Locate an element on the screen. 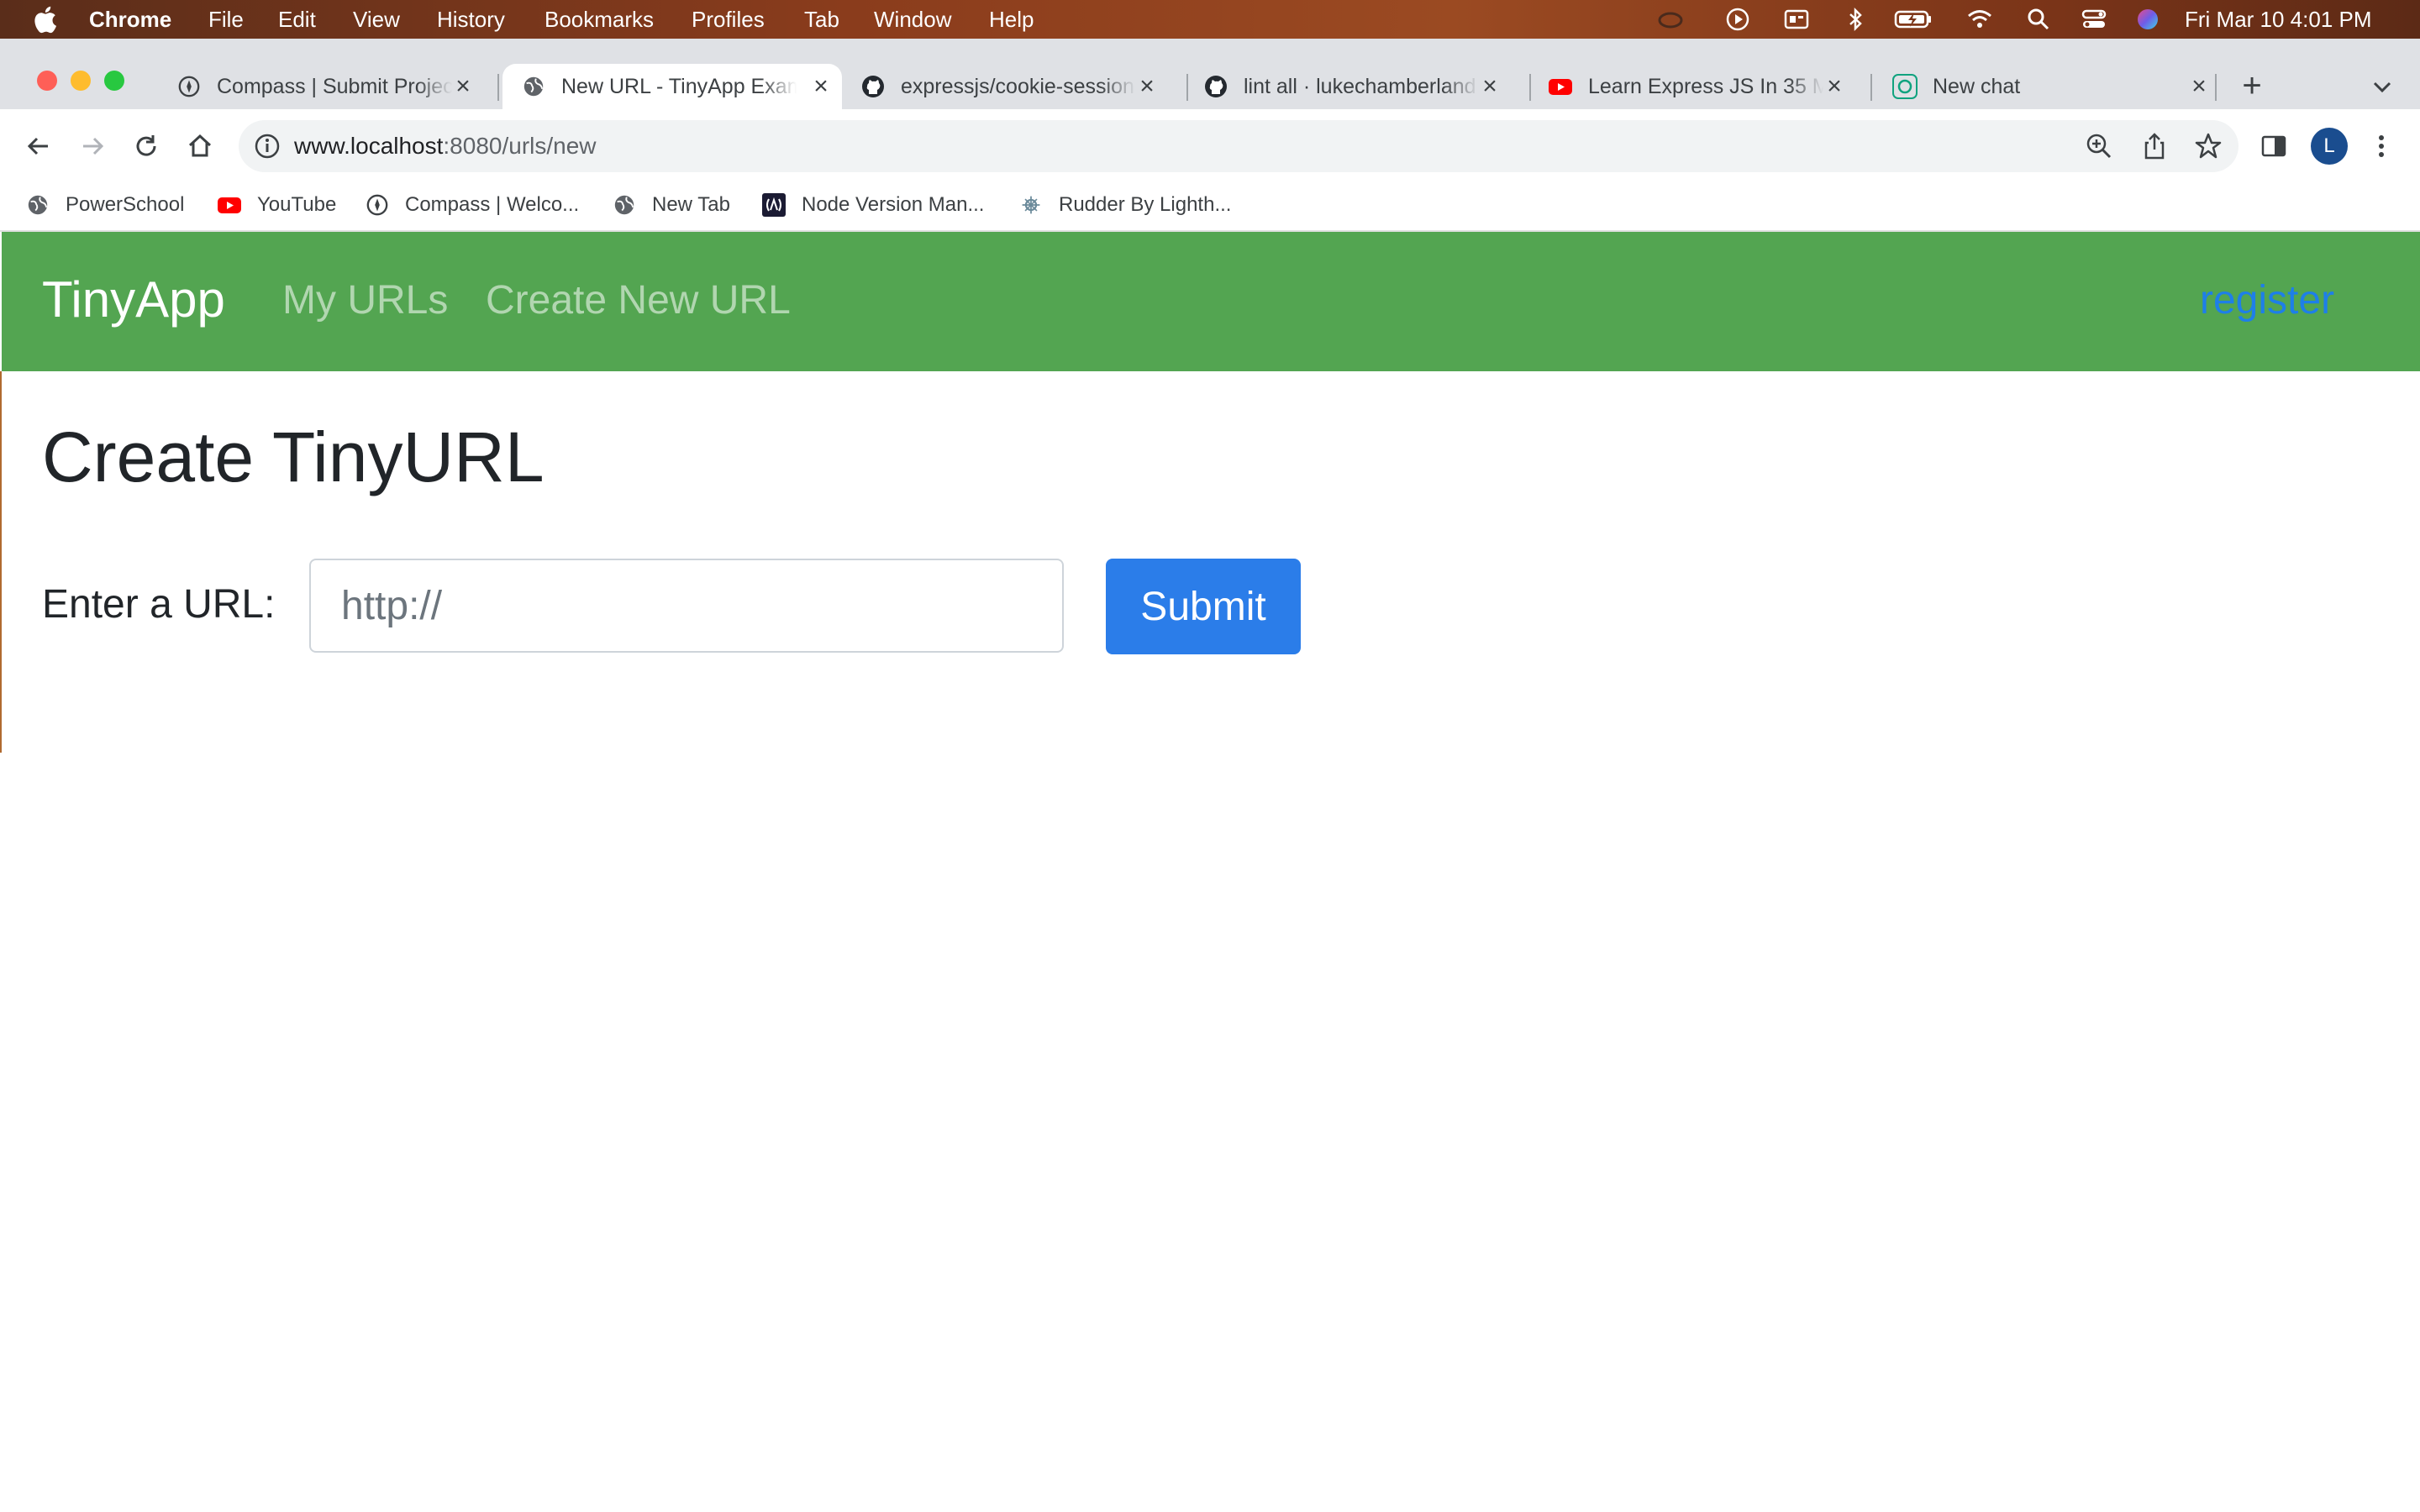  url-field-label: Enter a URL: is located at coordinates (159, 604).